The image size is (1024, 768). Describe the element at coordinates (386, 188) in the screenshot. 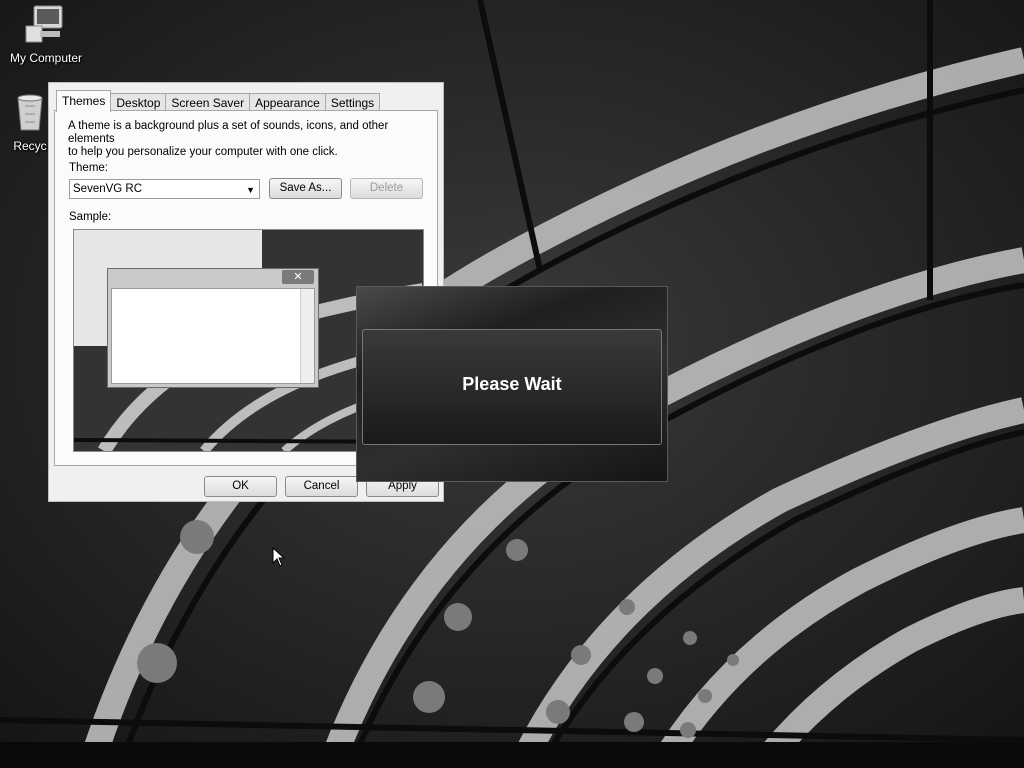

I see `delete-button: Delete` at that location.